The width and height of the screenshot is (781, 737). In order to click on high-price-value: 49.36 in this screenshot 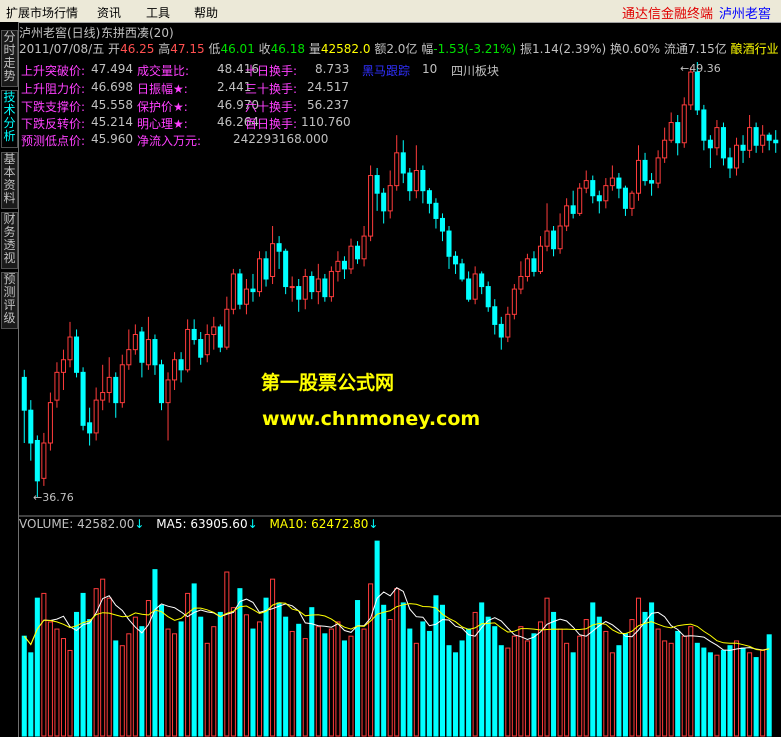, I will do `click(705, 68)`.